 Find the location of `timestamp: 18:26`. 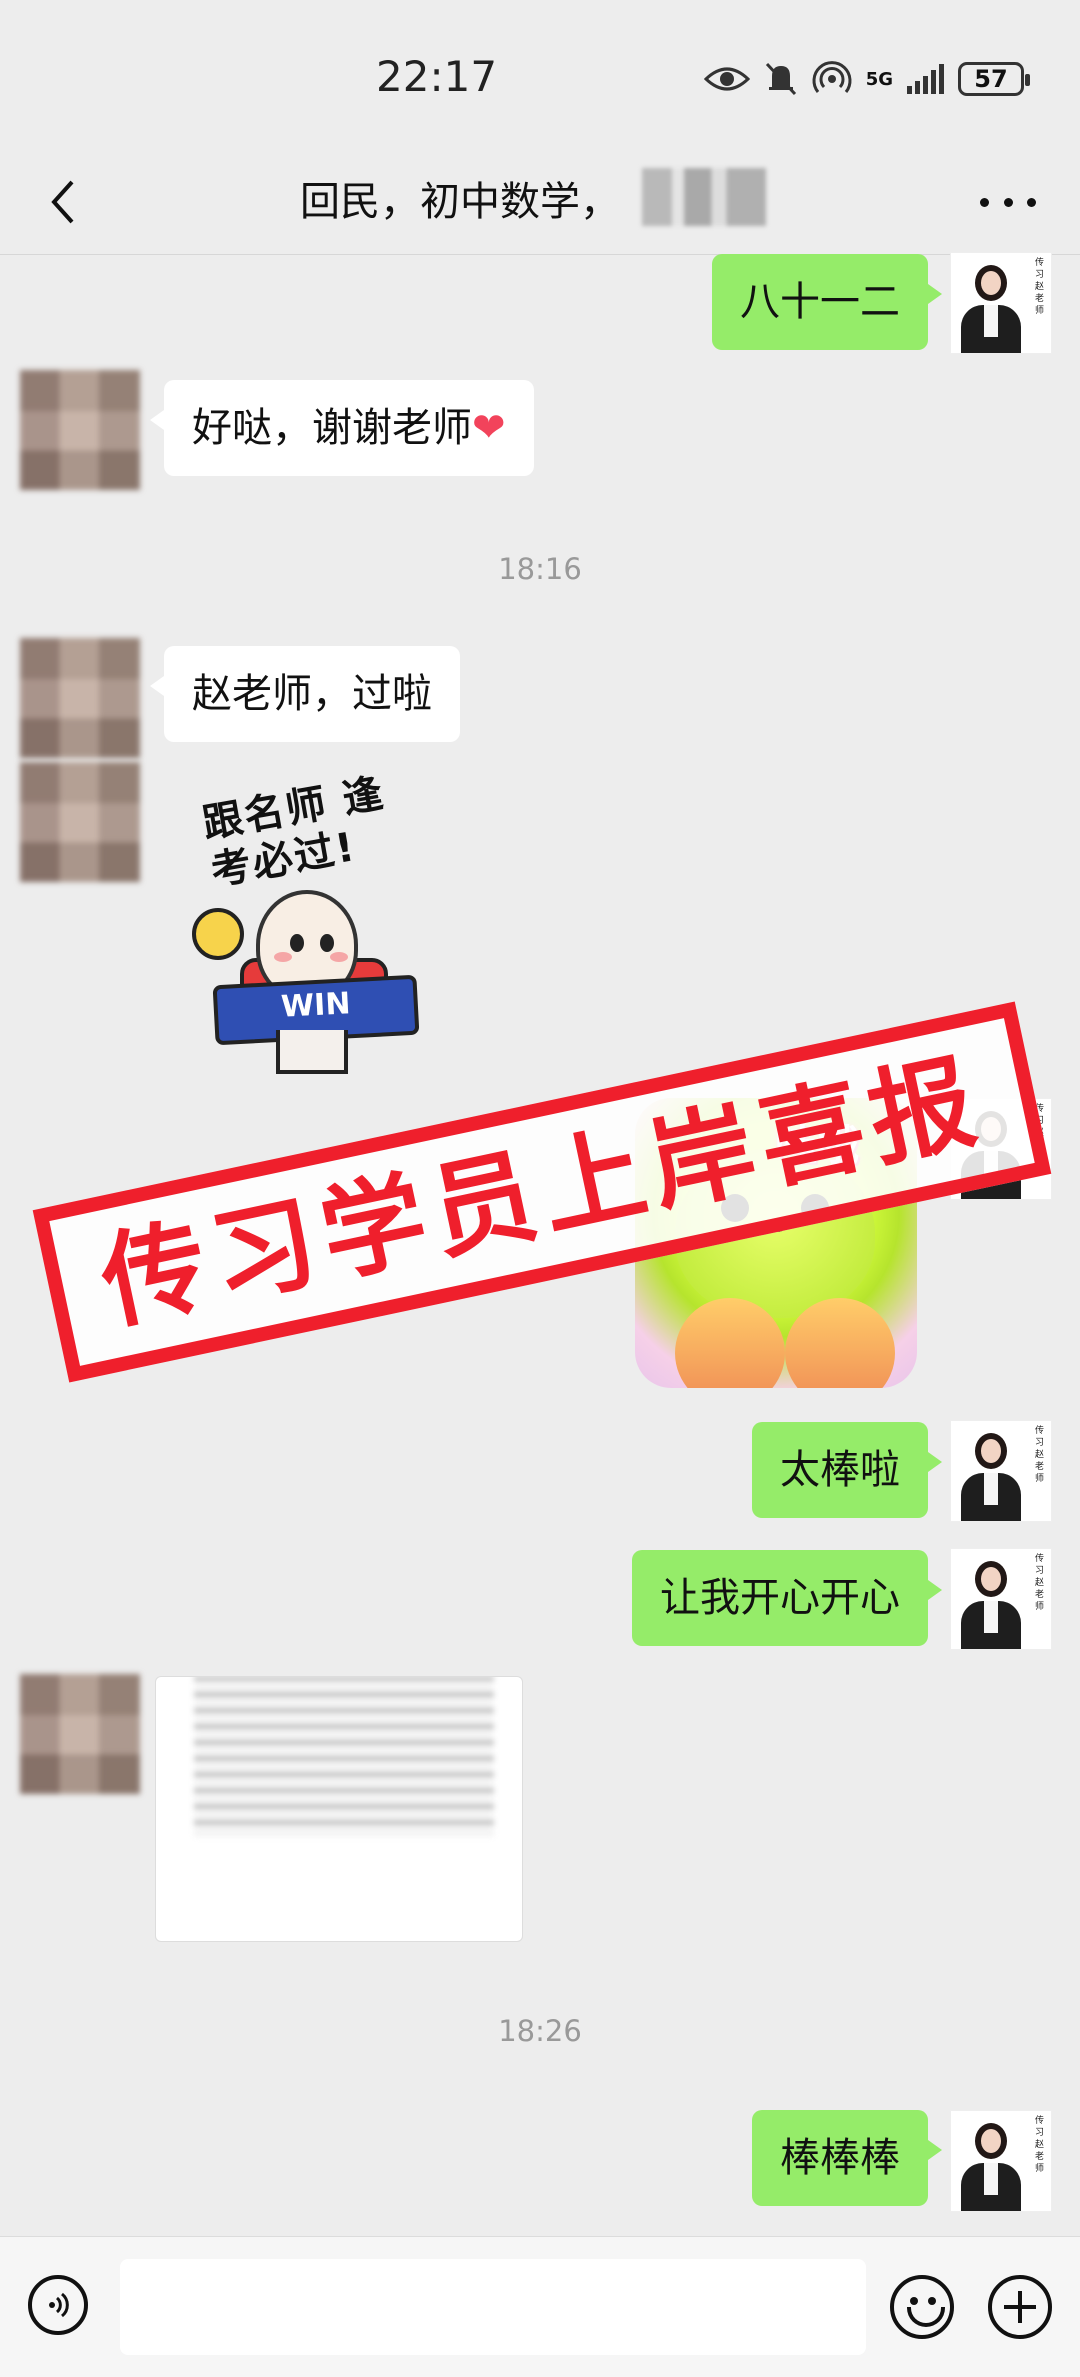

timestamp: 18:26 is located at coordinates (540, 2031).